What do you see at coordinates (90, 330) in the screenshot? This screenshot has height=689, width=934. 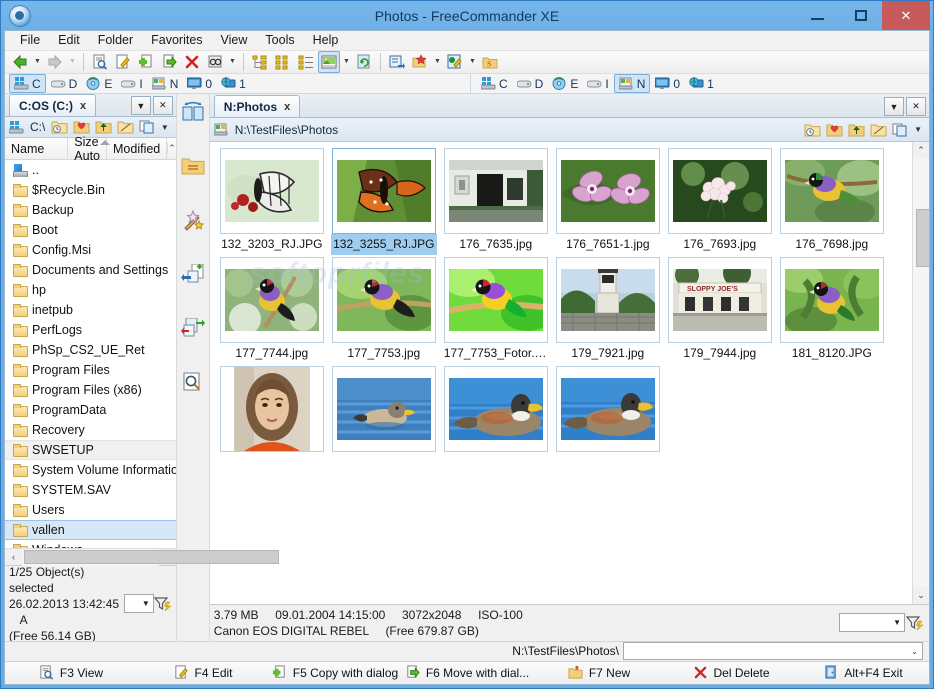 I see `table-row: PerfLogs22.08.2013 10:22:35` at bounding box center [90, 330].